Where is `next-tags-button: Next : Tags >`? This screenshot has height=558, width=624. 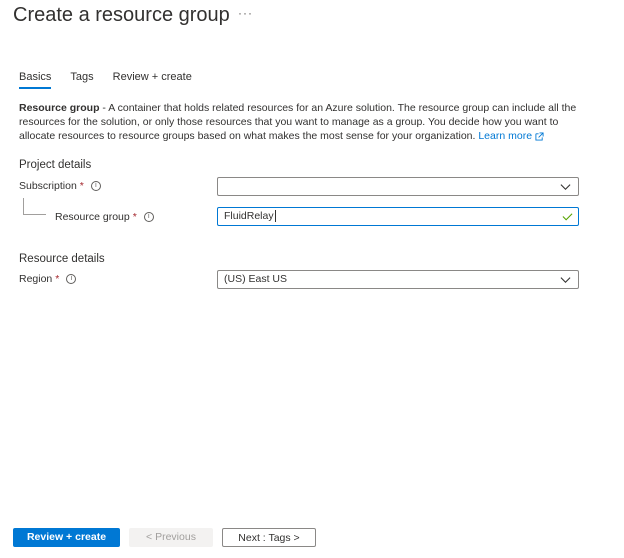
next-tags-button: Next : Tags > is located at coordinates (269, 537).